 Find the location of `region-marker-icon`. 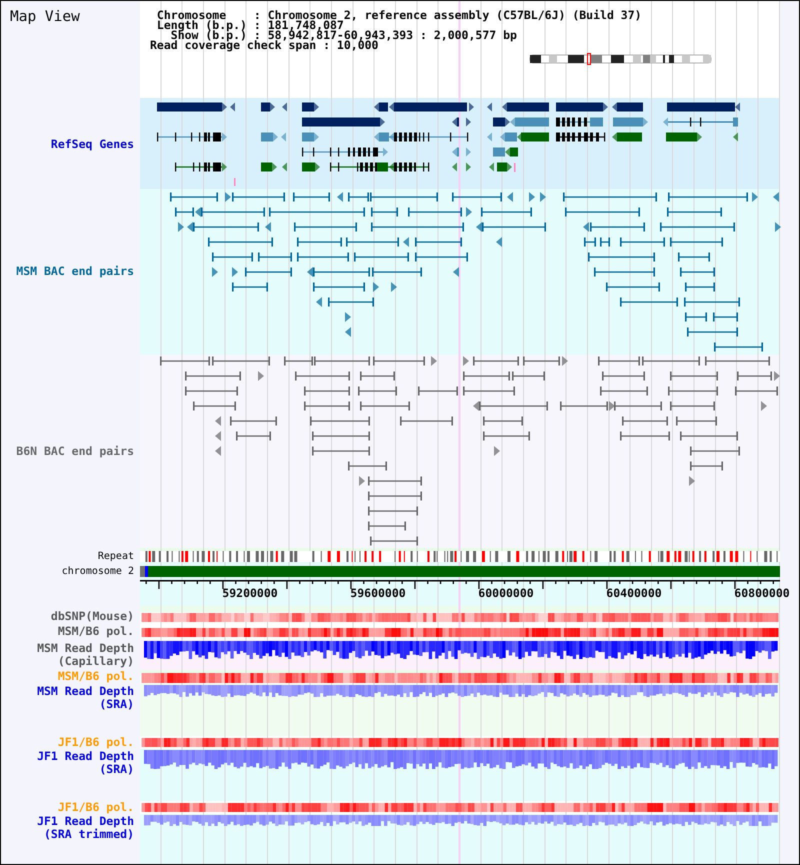

region-marker-icon is located at coordinates (589, 59).